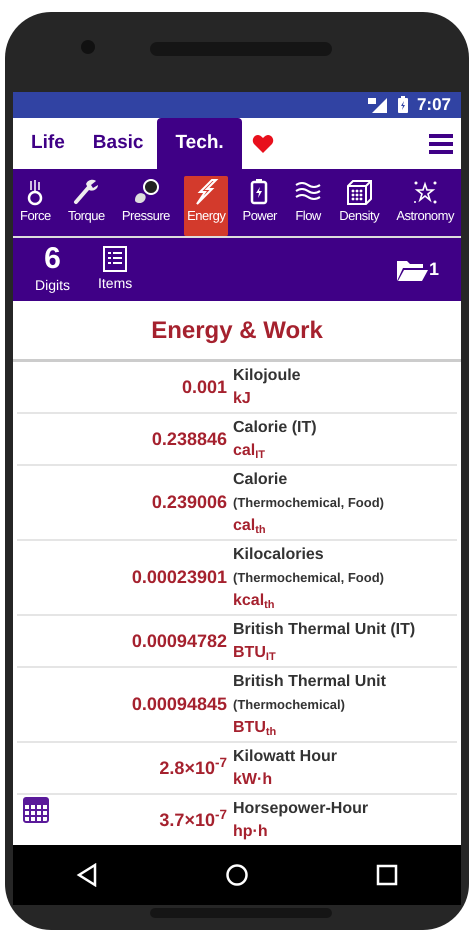 The image size is (474, 940). What do you see at coordinates (36, 810) in the screenshot?
I see `calculator-icon` at bounding box center [36, 810].